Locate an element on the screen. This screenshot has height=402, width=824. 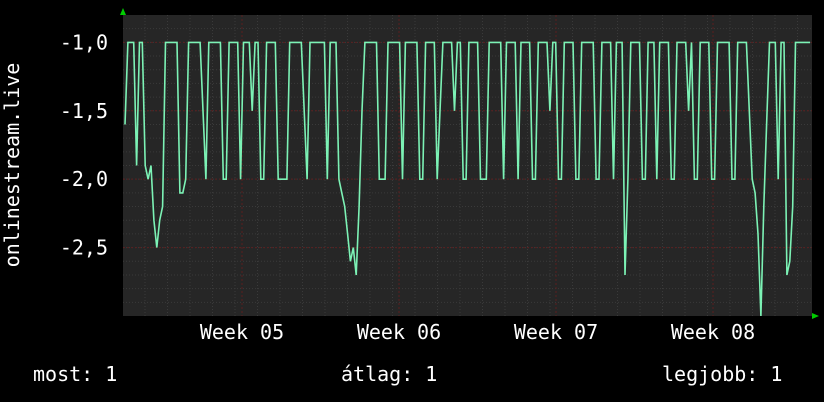
footer-max: legjobb: 1 is located at coordinates (722, 374).